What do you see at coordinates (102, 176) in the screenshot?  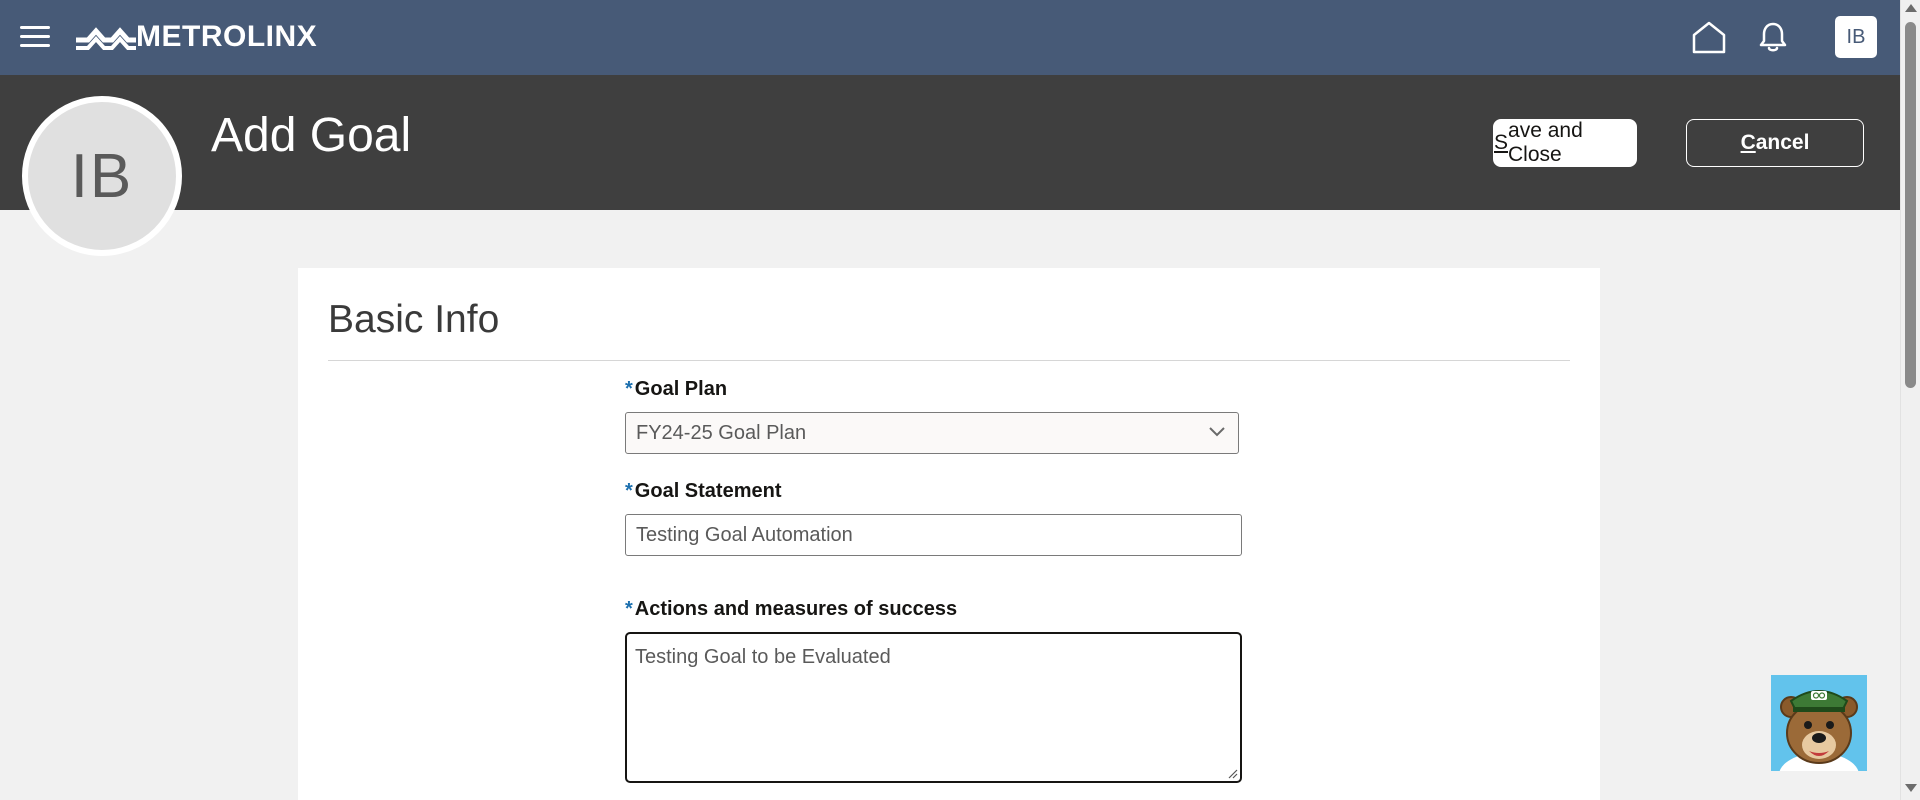 I see `avatar: IB` at bounding box center [102, 176].